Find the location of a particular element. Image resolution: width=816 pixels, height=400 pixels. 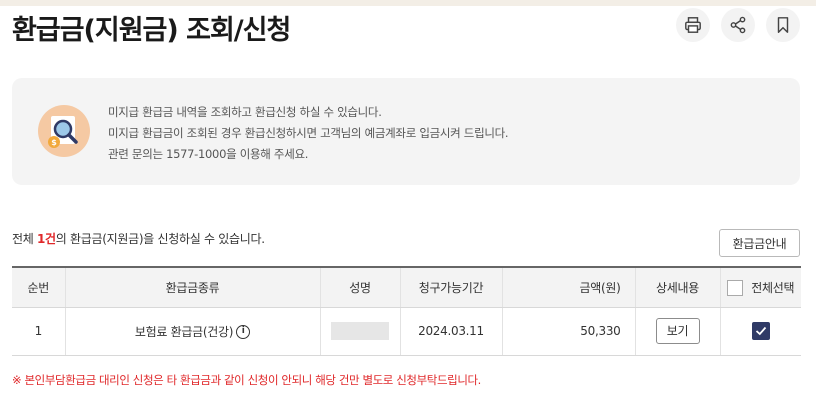

row-detail: 보기 is located at coordinates (677, 331).